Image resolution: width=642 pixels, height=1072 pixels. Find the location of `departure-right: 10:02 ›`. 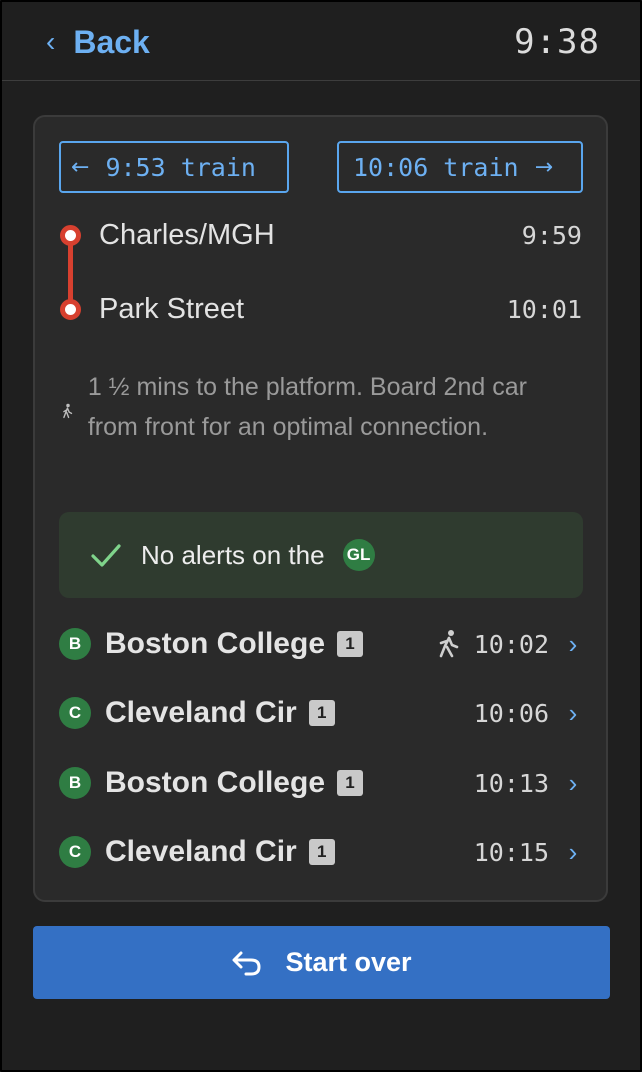

departure-right: 10:02 › is located at coordinates (509, 644).